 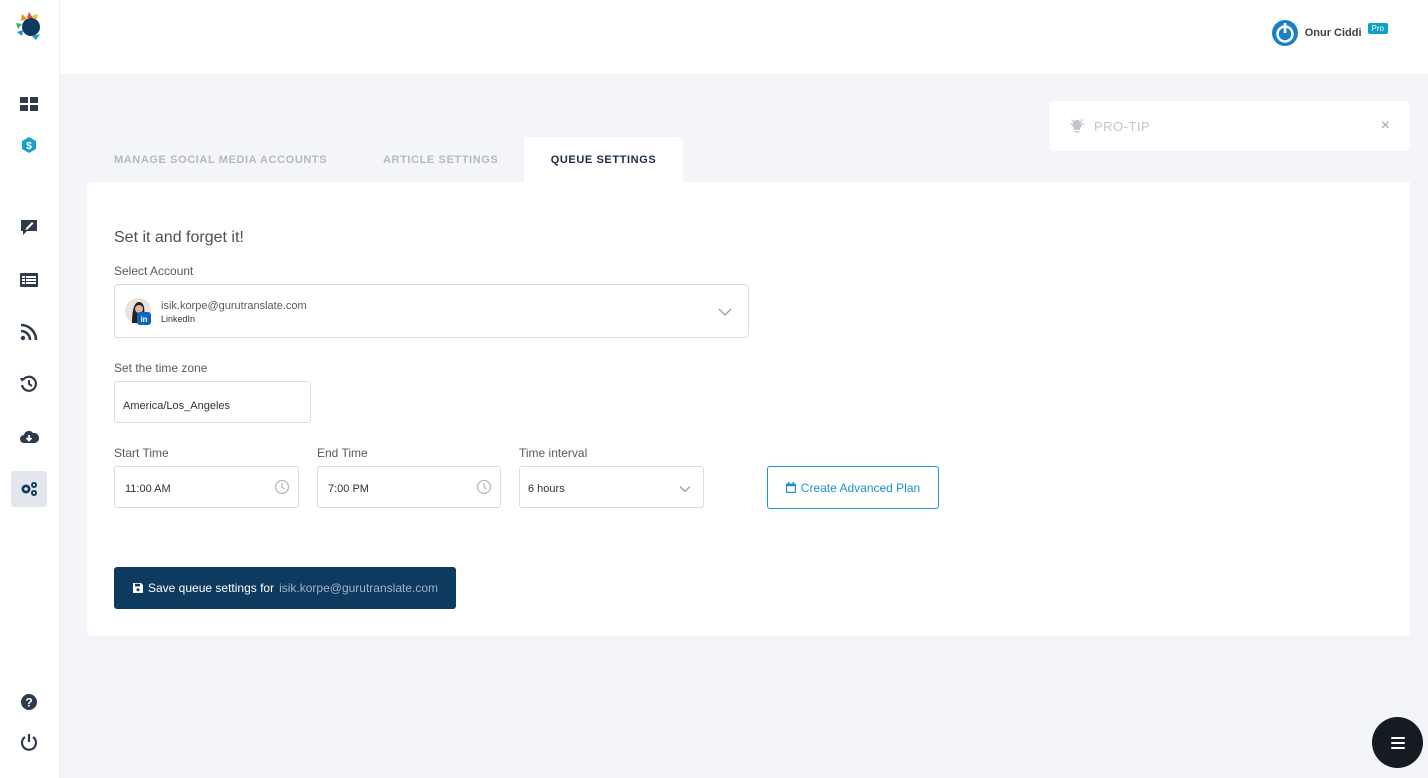 I want to click on power-icon, so click(x=29, y=742).